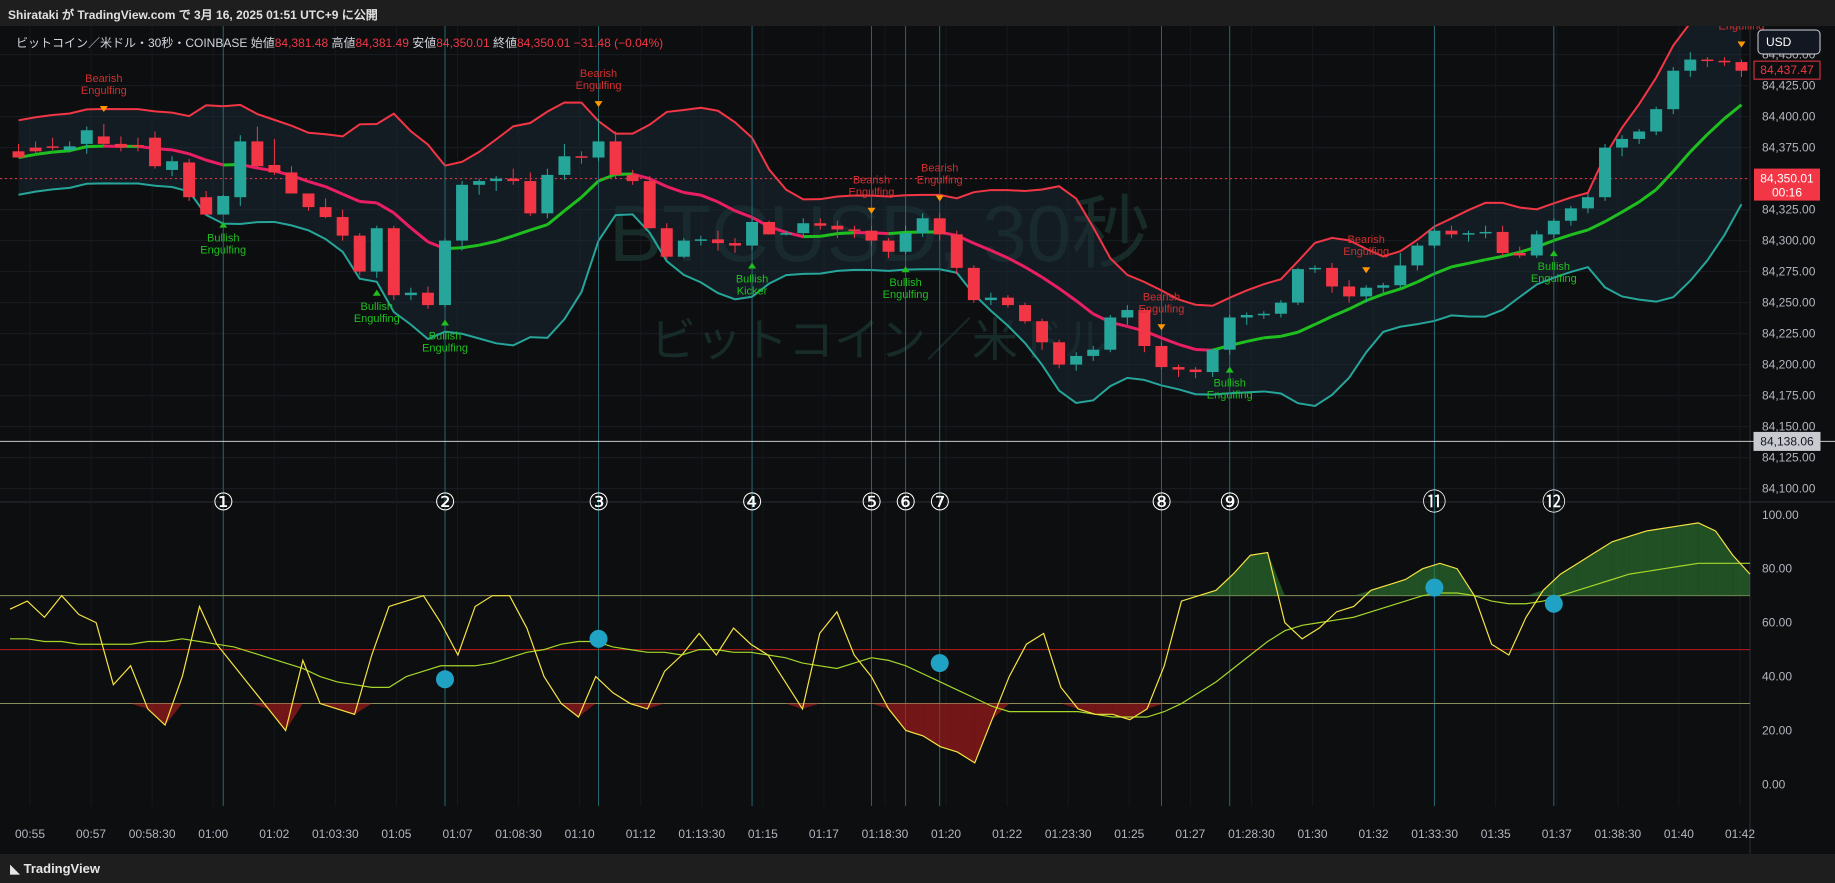  Describe the element at coordinates (701, 834) in the screenshot. I see `time-tick-label: 01:13:30` at that location.